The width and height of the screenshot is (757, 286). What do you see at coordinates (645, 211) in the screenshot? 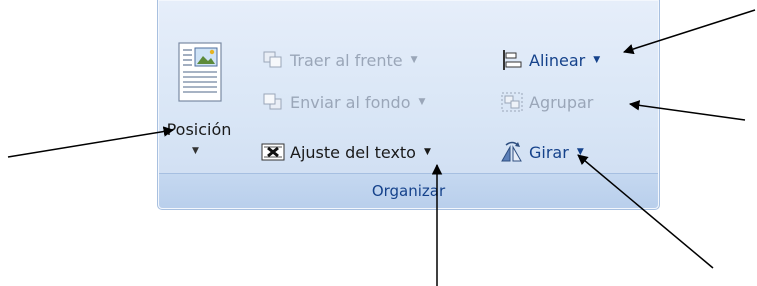
I see `arrow-to-rotate` at bounding box center [645, 211].